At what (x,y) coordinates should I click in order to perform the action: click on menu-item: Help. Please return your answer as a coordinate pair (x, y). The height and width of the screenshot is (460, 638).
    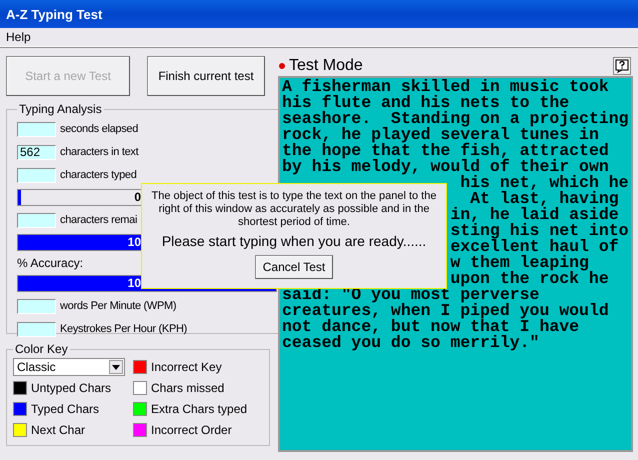
    Looking at the image, I should click on (18, 37).